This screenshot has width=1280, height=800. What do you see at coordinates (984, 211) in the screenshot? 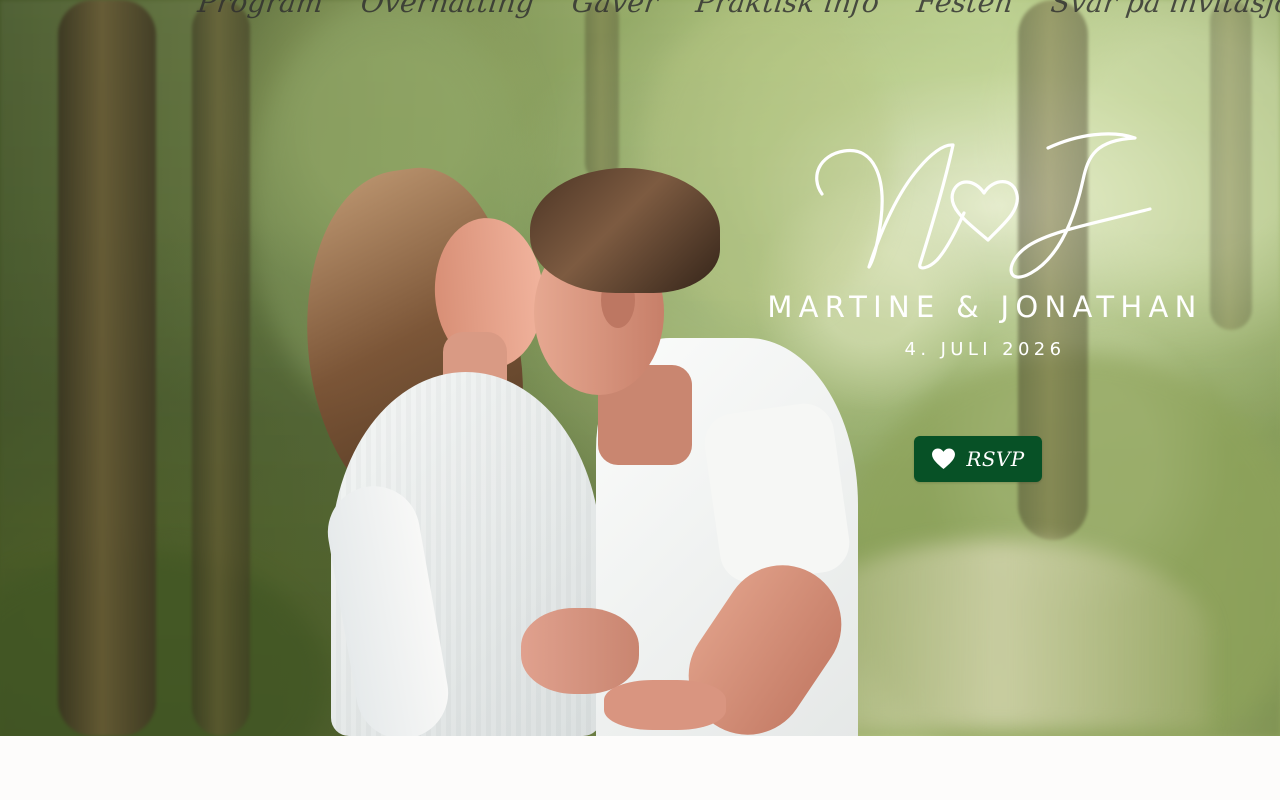
I see `monogram-heart-icon` at bounding box center [984, 211].